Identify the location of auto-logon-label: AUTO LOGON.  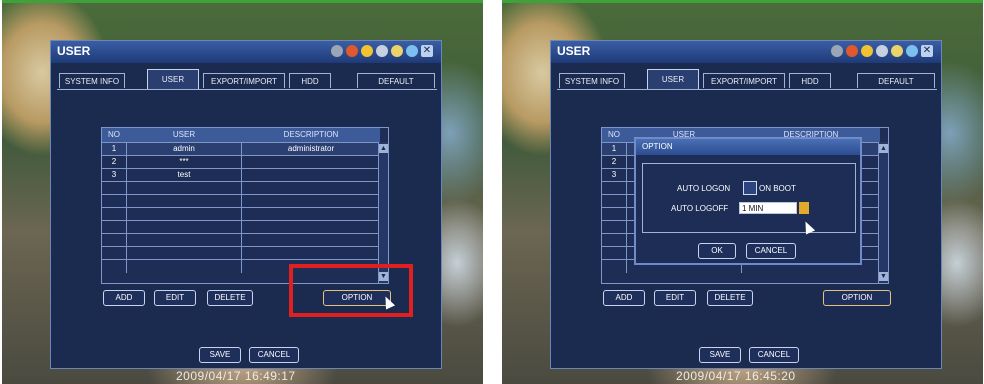
(704, 188).